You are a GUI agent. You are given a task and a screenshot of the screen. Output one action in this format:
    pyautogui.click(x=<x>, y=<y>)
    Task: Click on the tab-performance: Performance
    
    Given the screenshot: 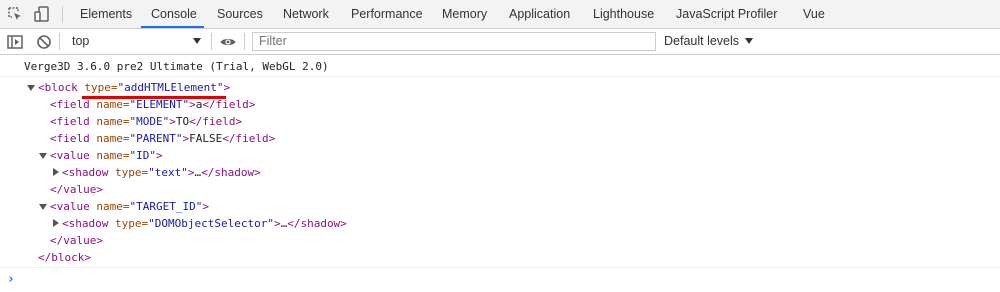 What is the action you would take?
    pyautogui.click(x=387, y=14)
    